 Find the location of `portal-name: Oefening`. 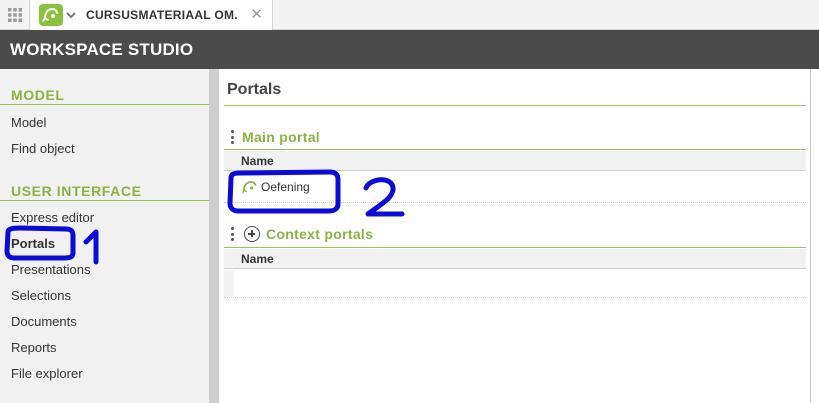

portal-name: Oefening is located at coordinates (285, 187).